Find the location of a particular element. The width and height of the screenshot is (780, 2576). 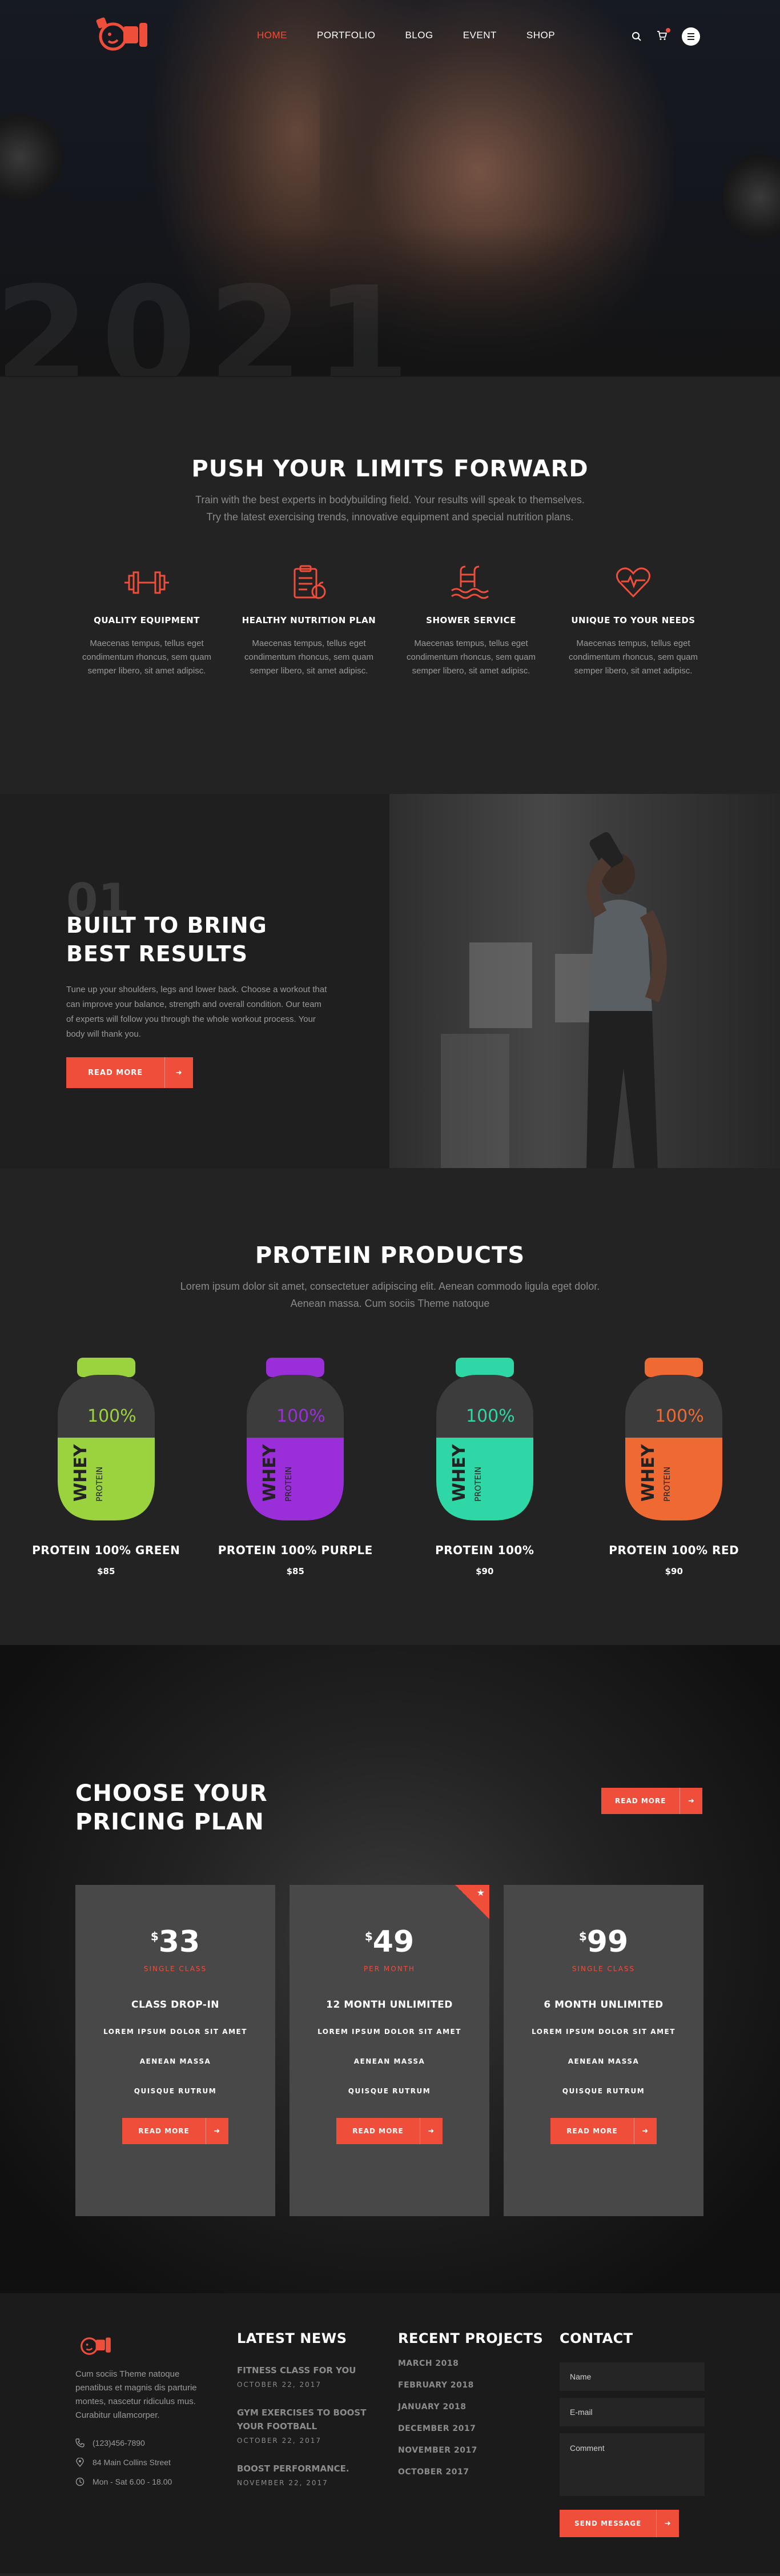

product-card: 100% WHEY PROTEIN PROTEIN 100% $90 is located at coordinates (484, 1467).